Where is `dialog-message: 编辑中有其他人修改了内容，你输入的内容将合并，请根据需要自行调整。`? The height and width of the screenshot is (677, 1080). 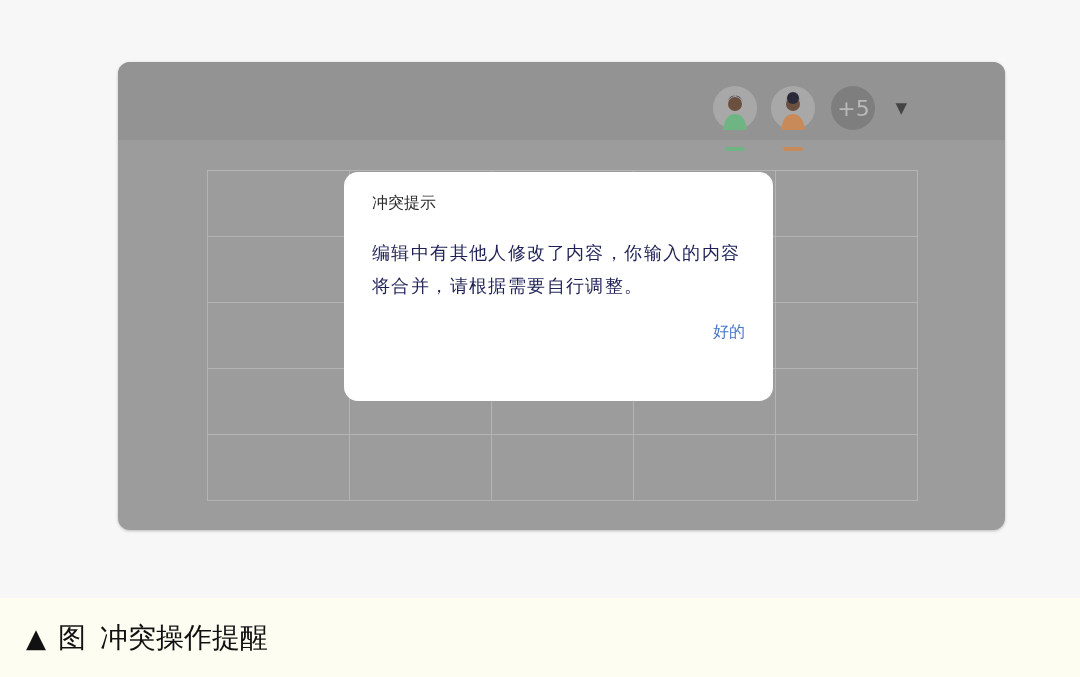
dialog-message: 编辑中有其他人修改了内容，你输入的内容将合并，请根据需要自行调整。 is located at coordinates (557, 269).